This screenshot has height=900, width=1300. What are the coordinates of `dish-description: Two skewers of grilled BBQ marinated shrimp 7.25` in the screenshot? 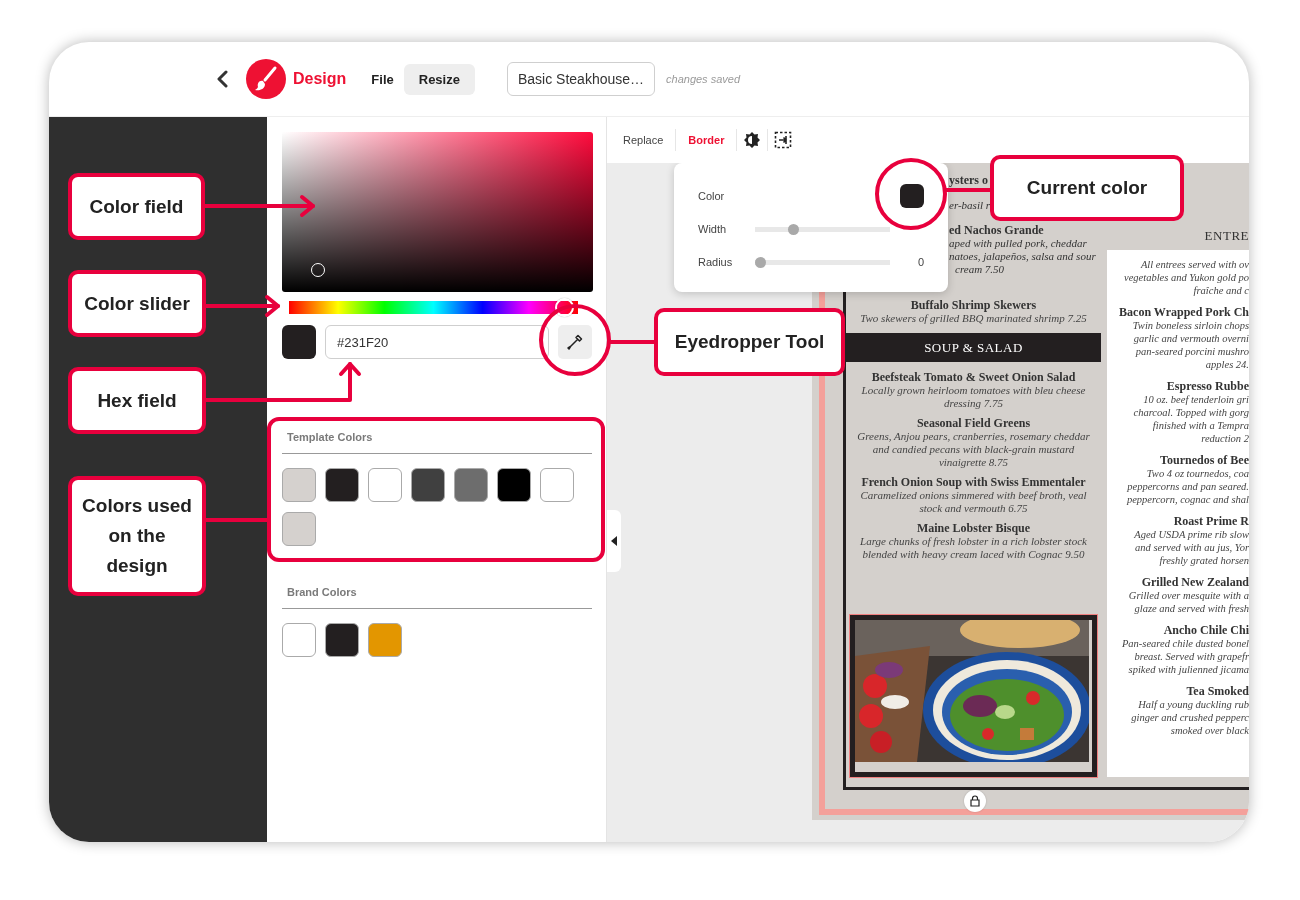 It's located at (973, 318).